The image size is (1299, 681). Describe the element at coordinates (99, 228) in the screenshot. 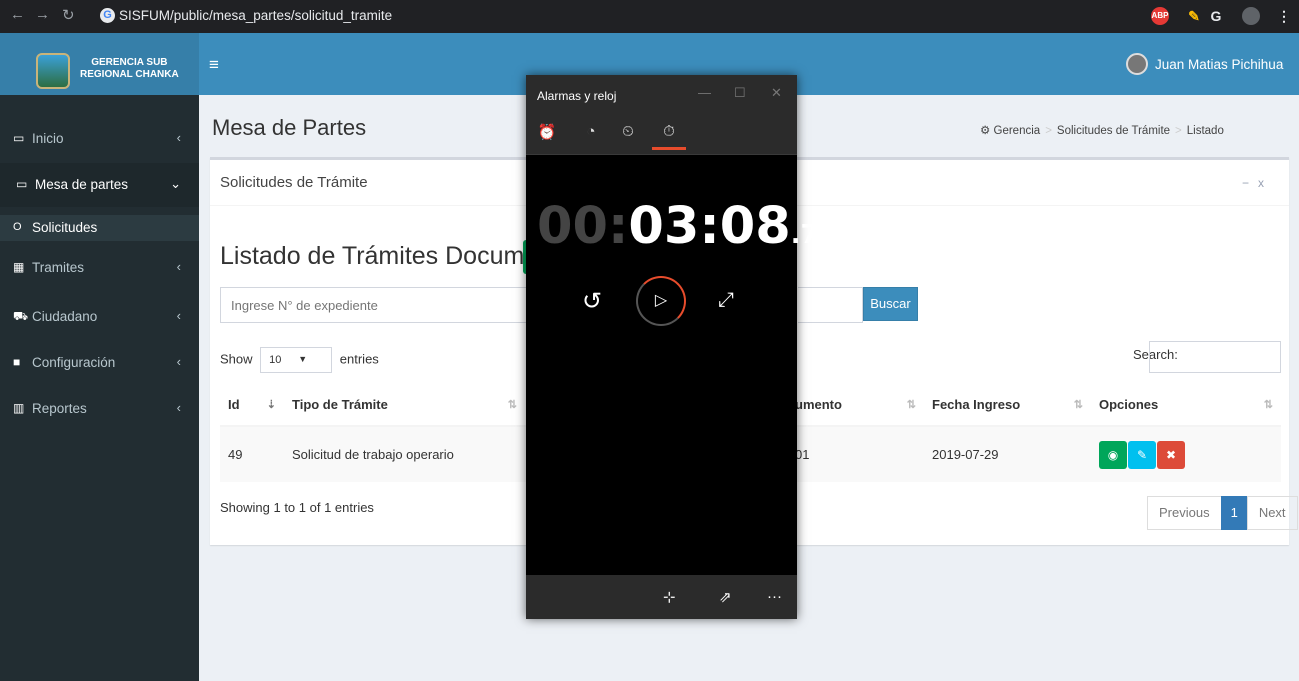

I see `sidebar-item-solicitudes: O Solicitudes` at that location.